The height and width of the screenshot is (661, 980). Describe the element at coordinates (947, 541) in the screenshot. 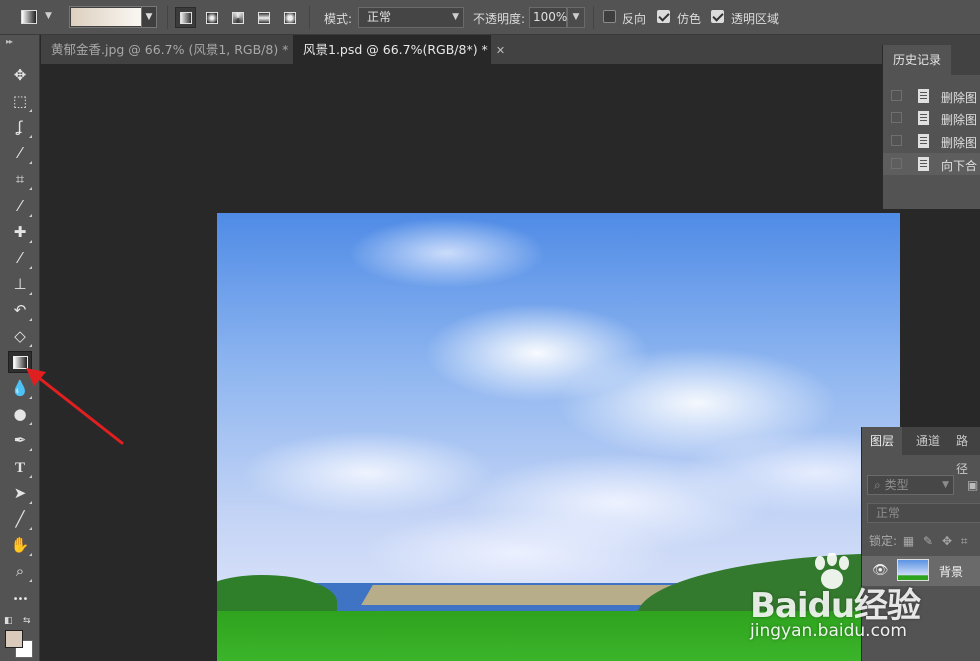

I see `lock-position-icon: ✥` at that location.